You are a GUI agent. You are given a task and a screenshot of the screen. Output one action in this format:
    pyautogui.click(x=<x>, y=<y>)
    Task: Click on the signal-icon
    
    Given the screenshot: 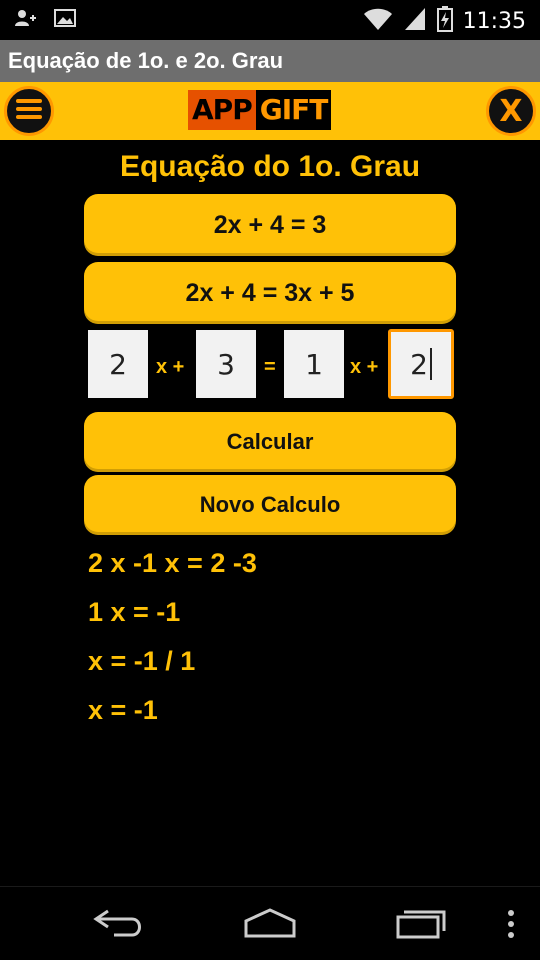 What is the action you would take?
    pyautogui.click(x=415, y=21)
    